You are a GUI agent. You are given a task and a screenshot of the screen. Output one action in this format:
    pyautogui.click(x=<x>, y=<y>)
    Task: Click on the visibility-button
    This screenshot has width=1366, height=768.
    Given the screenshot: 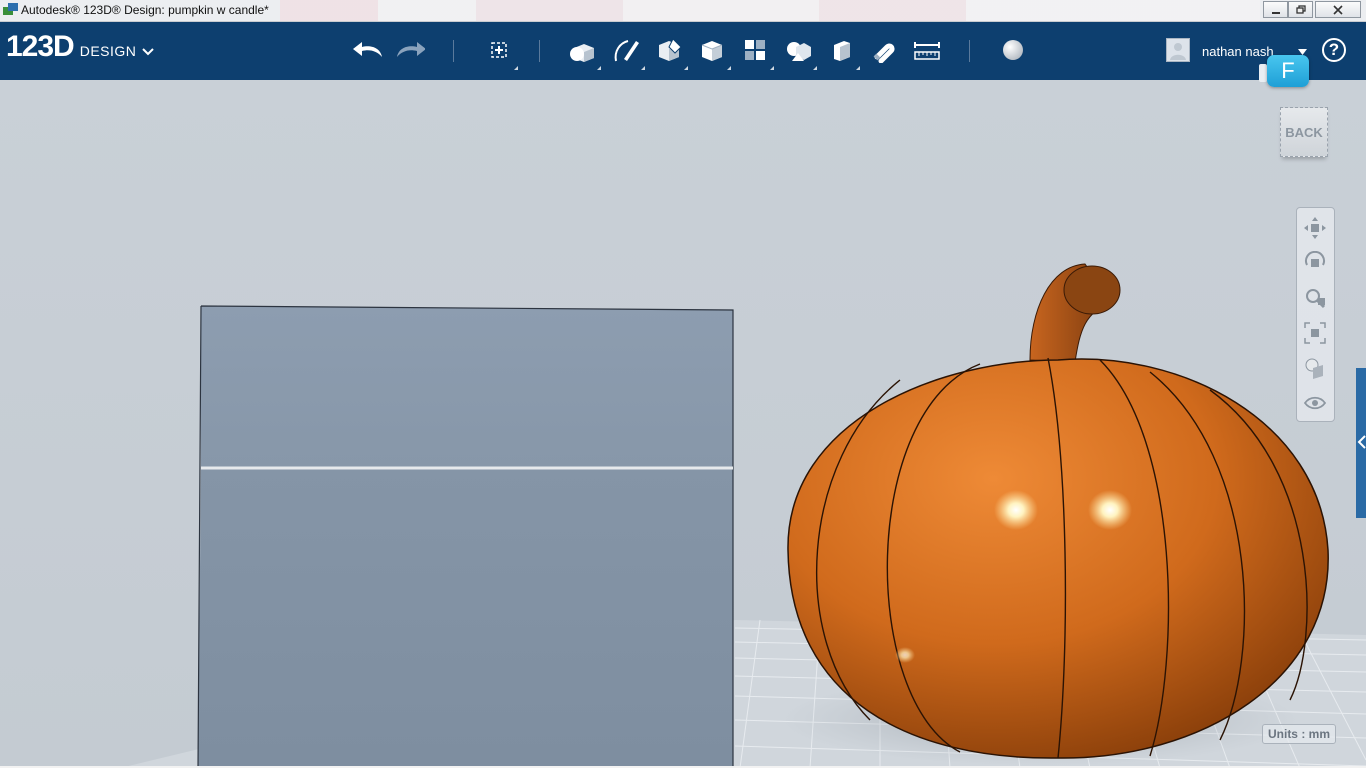 What is the action you would take?
    pyautogui.click(x=1315, y=403)
    